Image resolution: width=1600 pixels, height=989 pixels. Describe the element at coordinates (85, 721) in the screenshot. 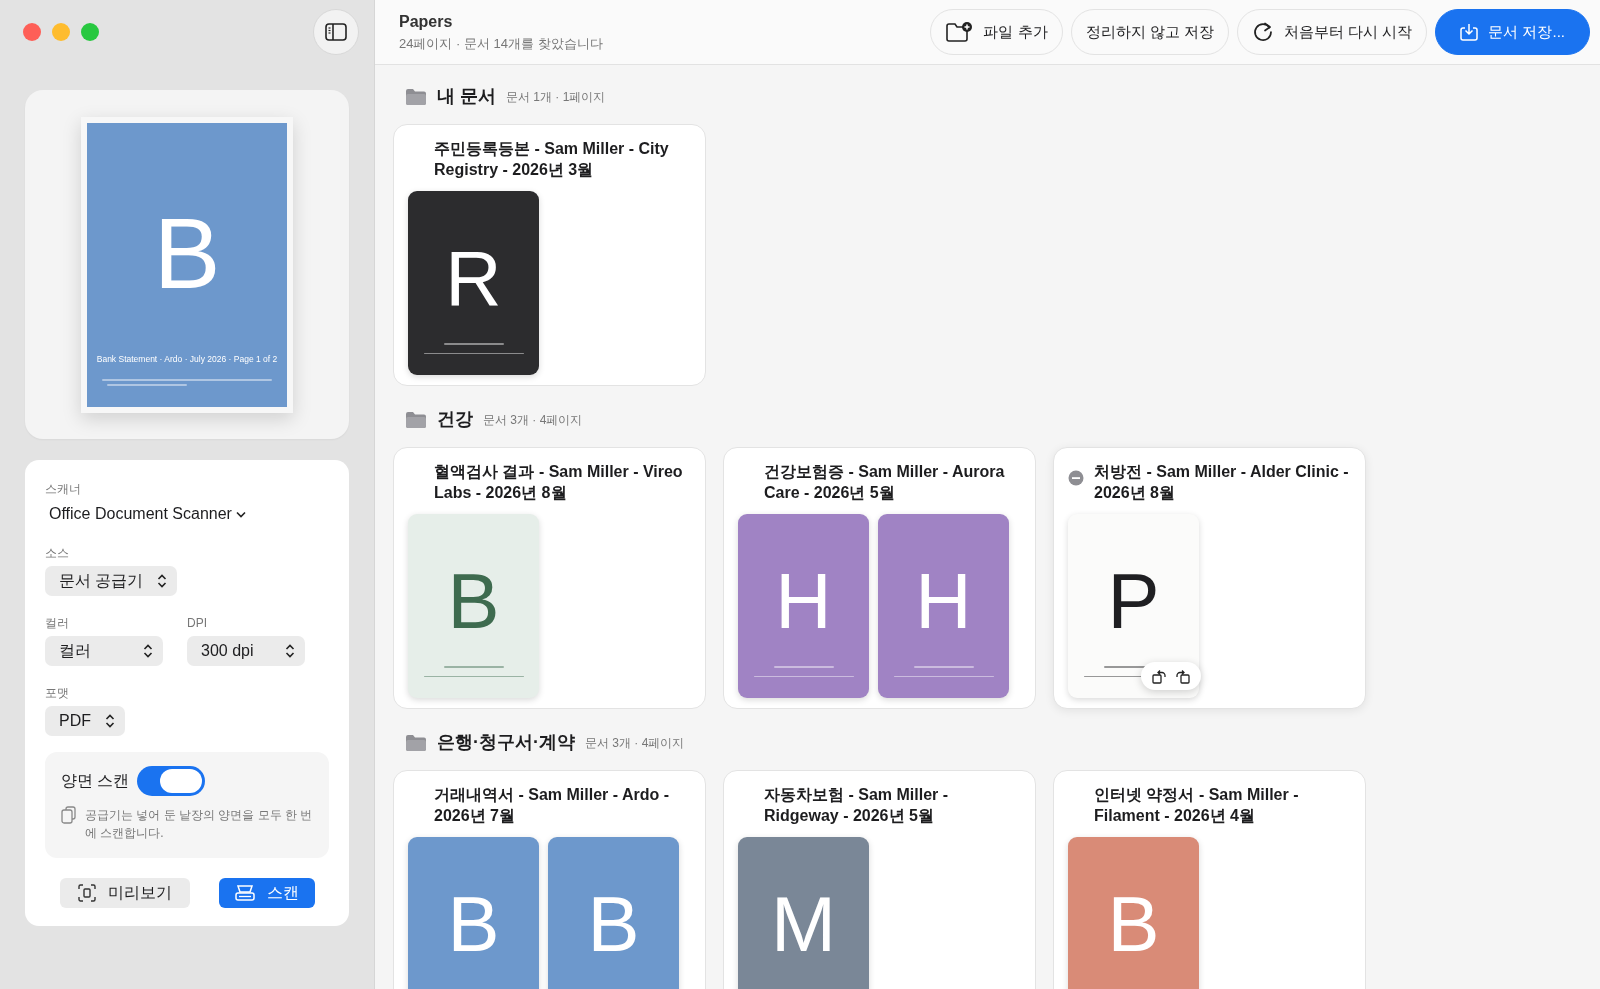

I see `select-field: PDF` at that location.